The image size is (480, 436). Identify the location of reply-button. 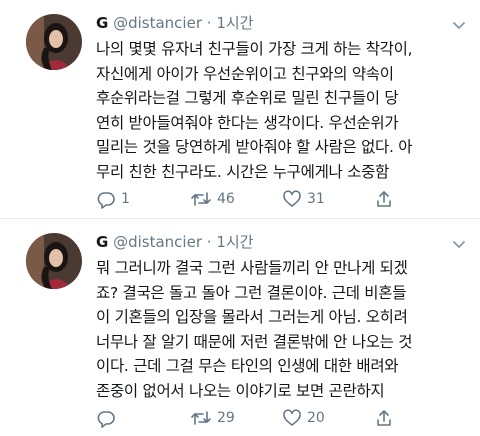
(143, 418).